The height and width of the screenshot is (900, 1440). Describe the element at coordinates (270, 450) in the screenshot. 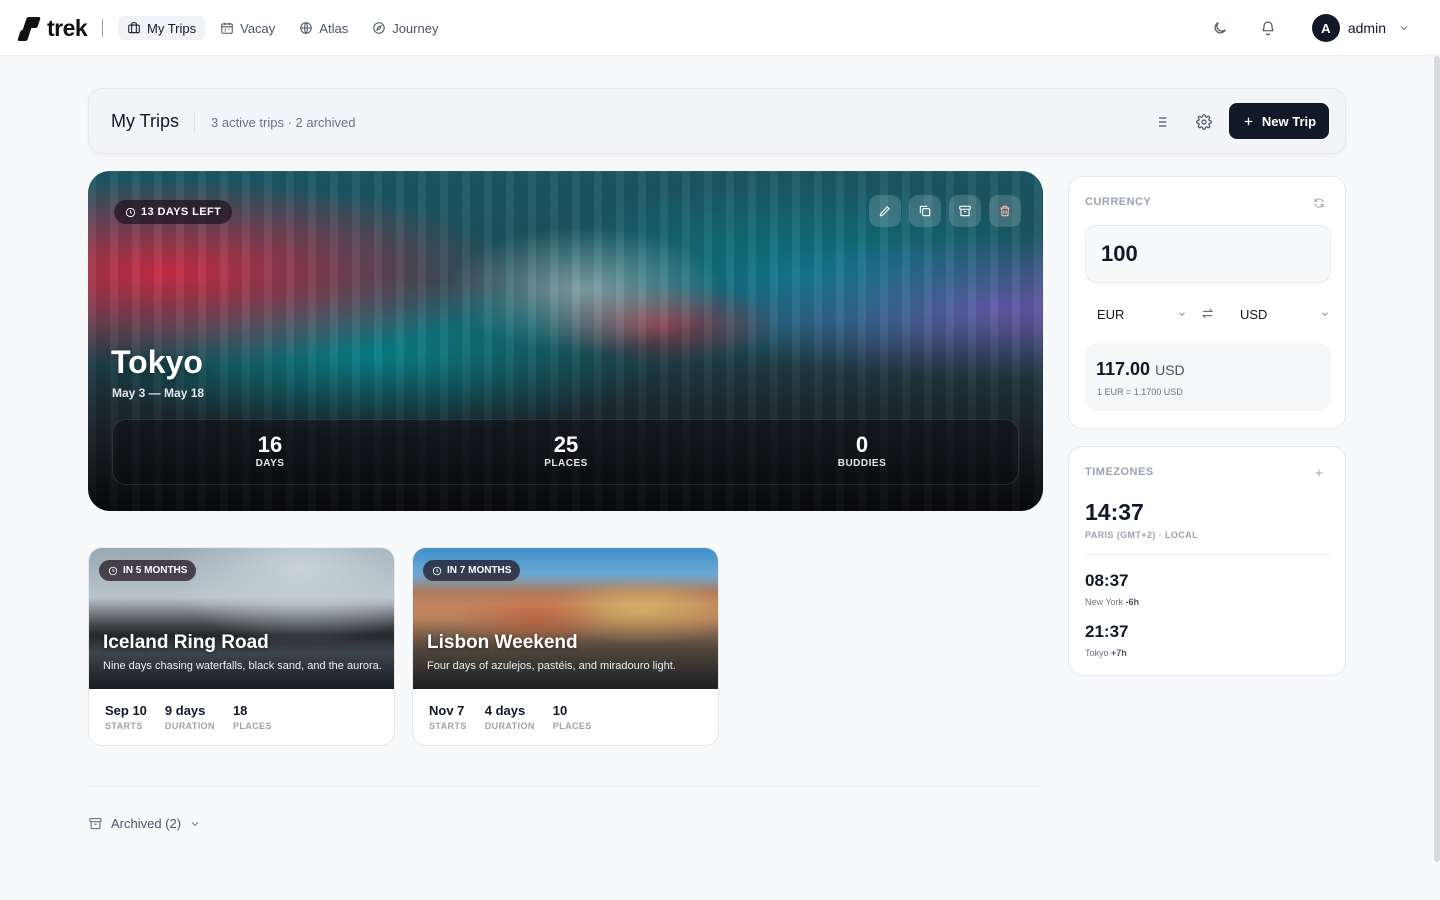

I see `stat-days: 16 DAYS` at that location.